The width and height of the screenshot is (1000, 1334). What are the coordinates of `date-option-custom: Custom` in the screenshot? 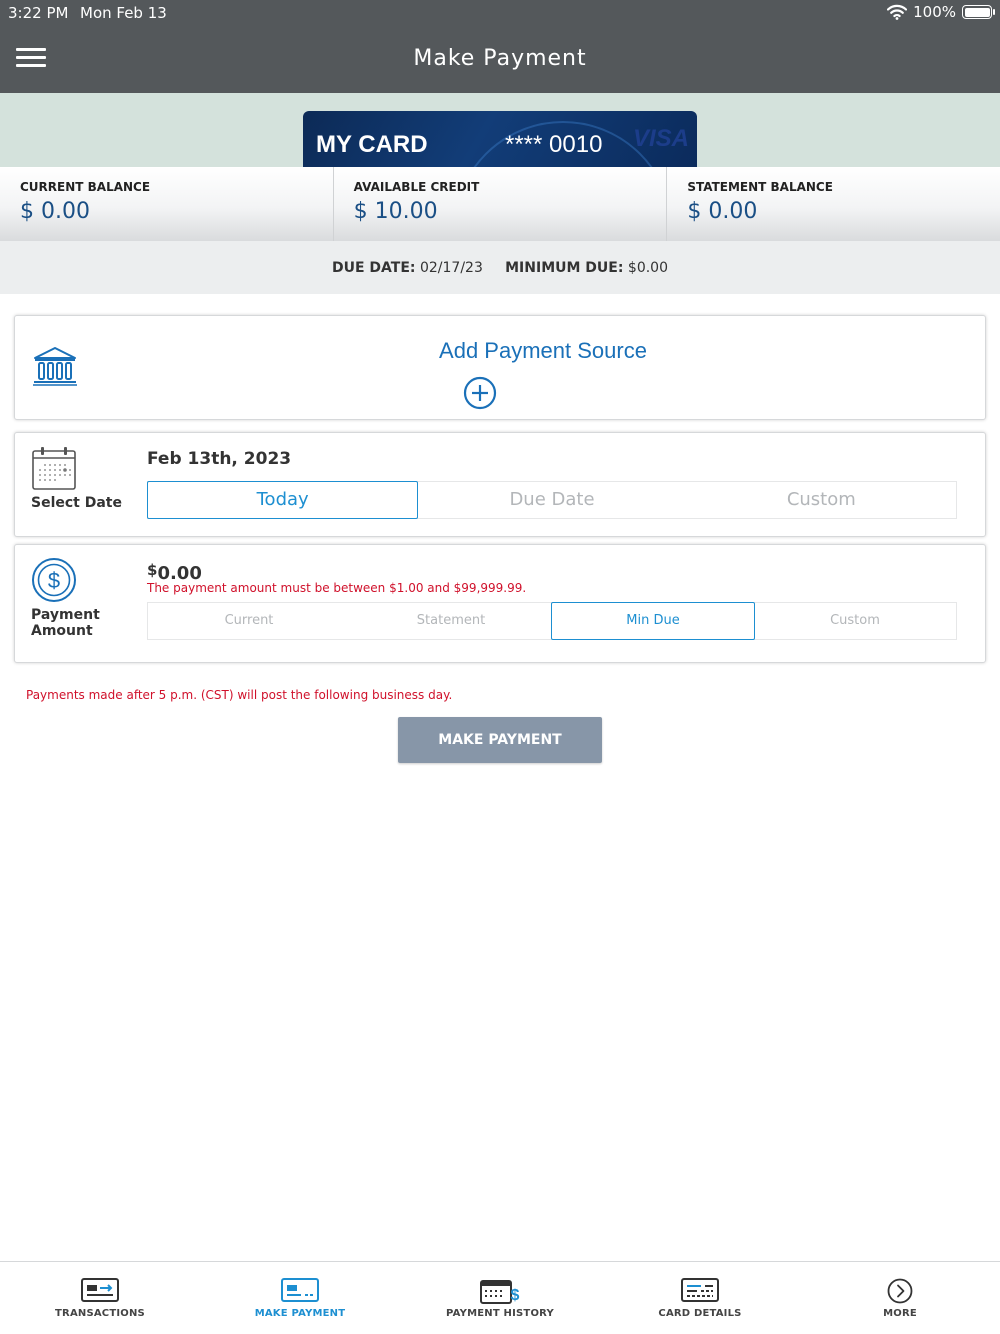 It's located at (821, 500).